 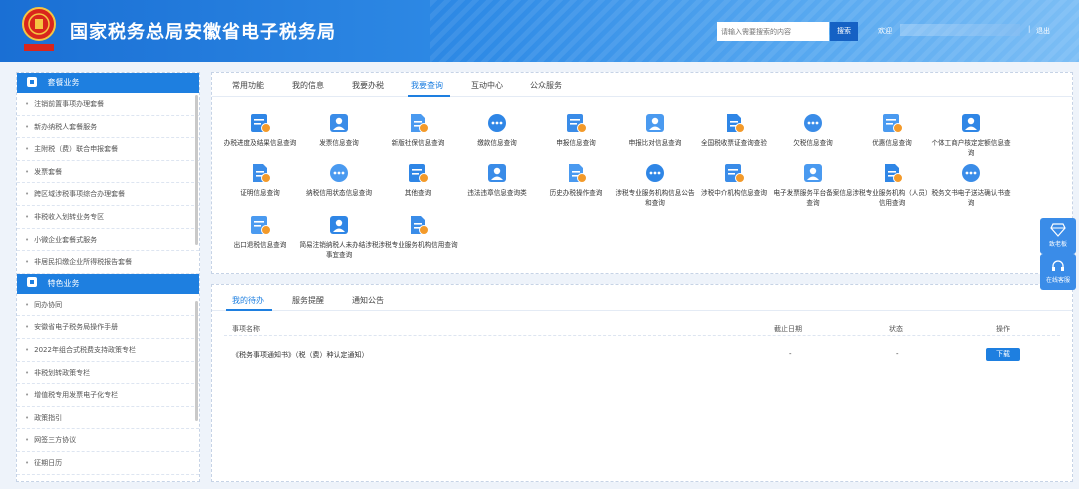 I want to click on table-row-deadline: -, so click(x=790, y=354).